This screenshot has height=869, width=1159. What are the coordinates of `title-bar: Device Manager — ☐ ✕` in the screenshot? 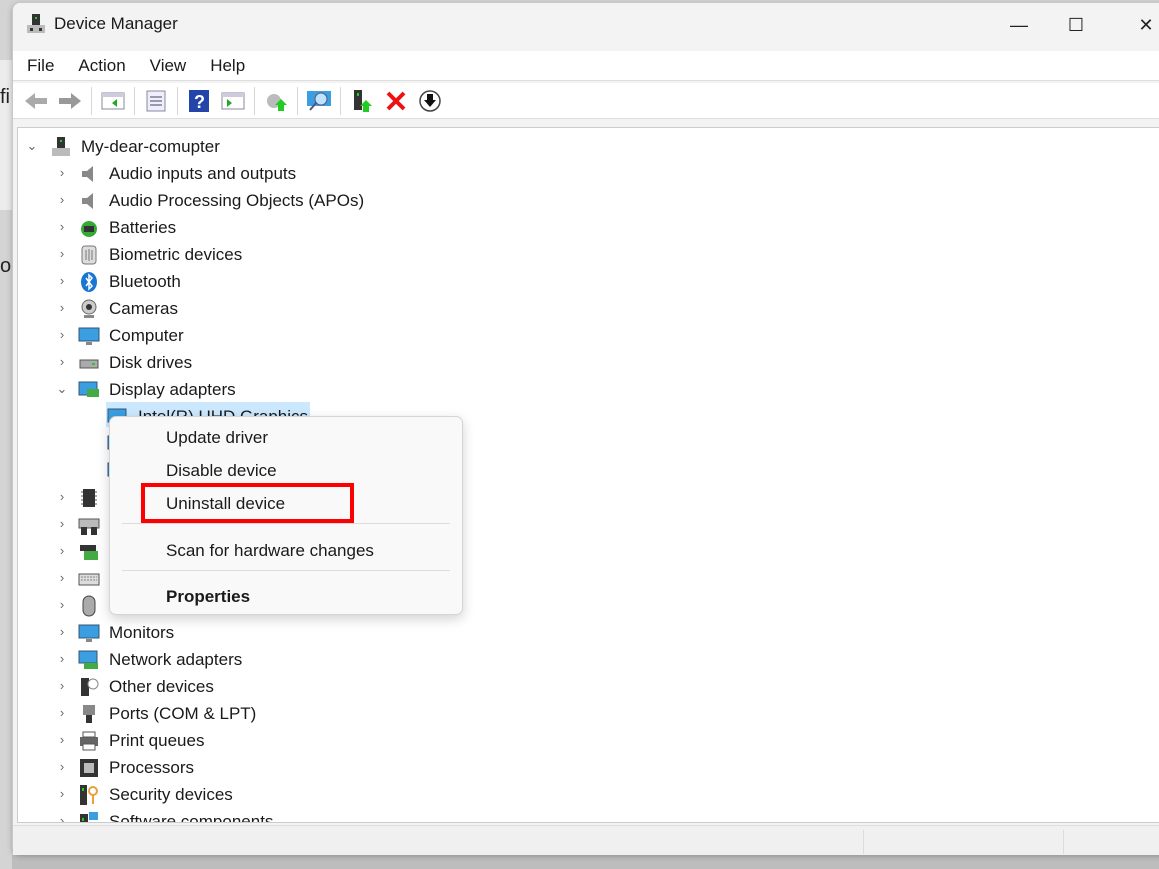 It's located at (586, 25).